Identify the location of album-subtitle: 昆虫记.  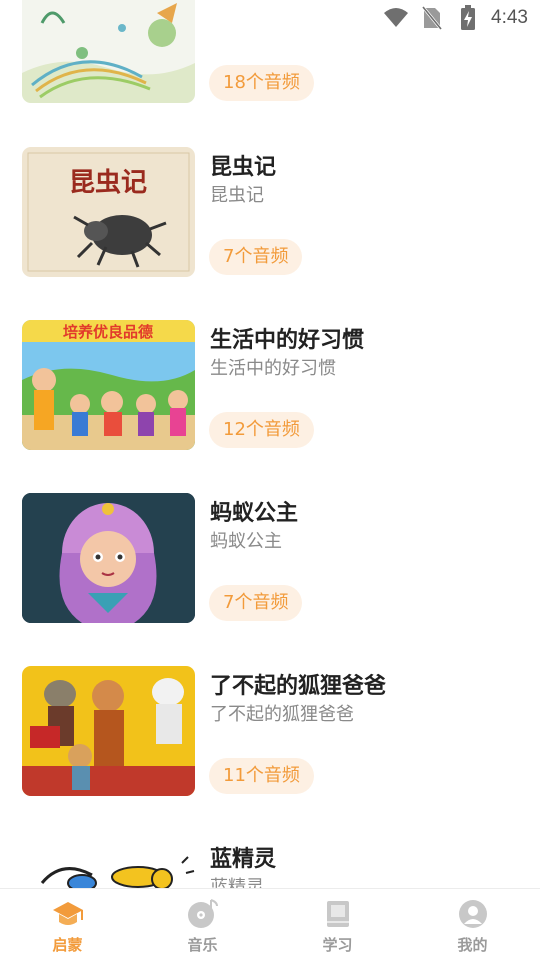
(237, 195).